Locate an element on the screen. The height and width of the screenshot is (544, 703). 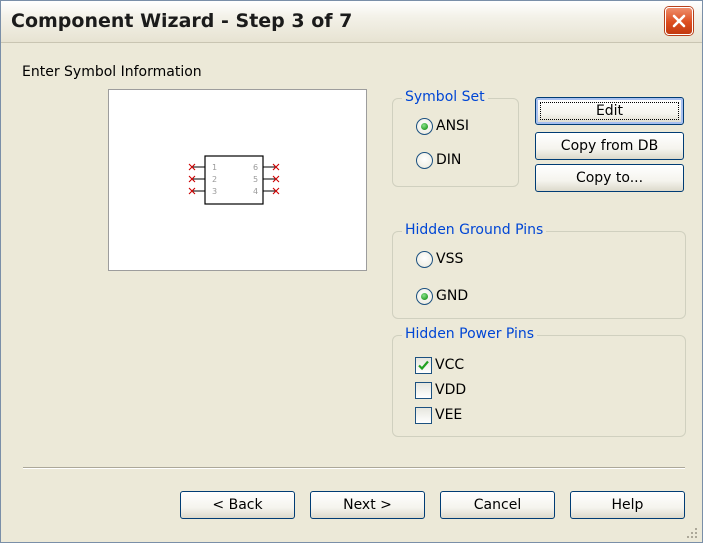
hidden-power-pins-group: Hidden Power Pins VCC VDD VEE is located at coordinates (539, 381).